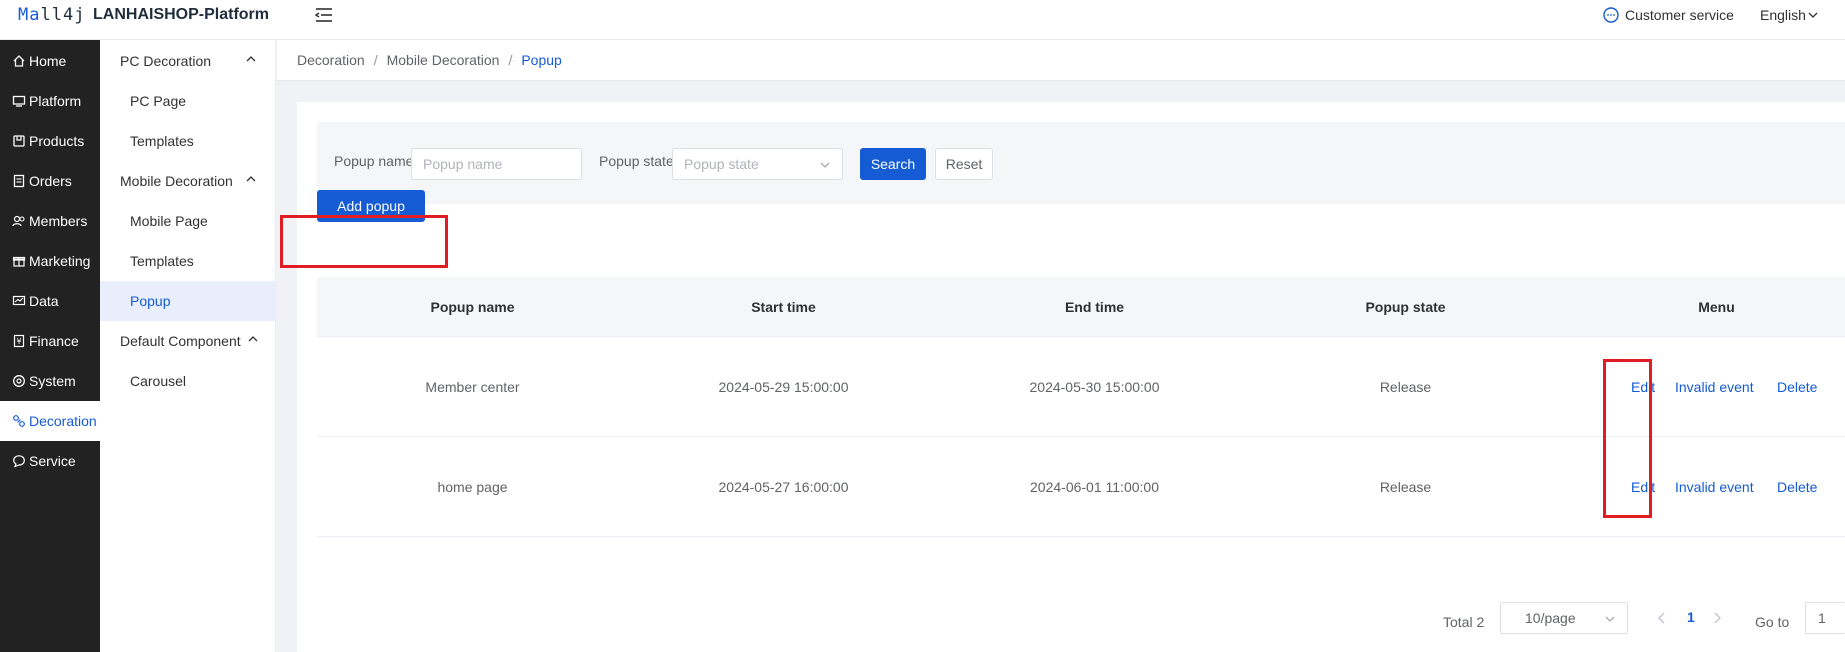 This screenshot has width=1845, height=652. I want to click on submenu-item-label: Popup, so click(150, 301).